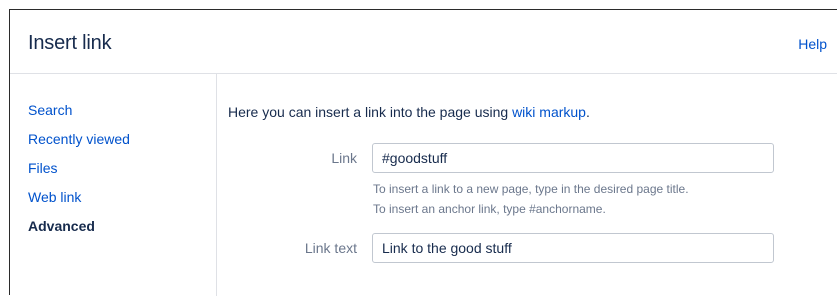 The height and width of the screenshot is (296, 837). What do you see at coordinates (43, 168) in the screenshot?
I see `sidebar-item-files: Files` at bounding box center [43, 168].